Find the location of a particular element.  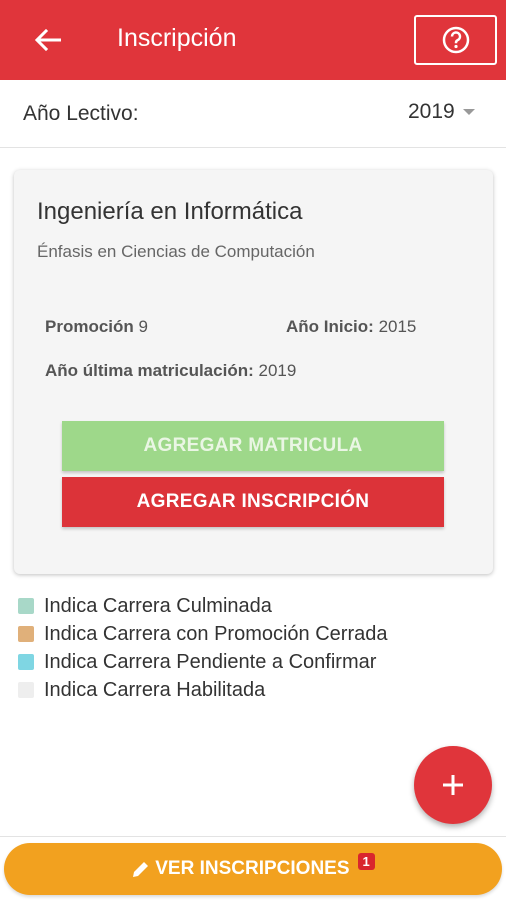

year-value: 2019 is located at coordinates (431, 111).